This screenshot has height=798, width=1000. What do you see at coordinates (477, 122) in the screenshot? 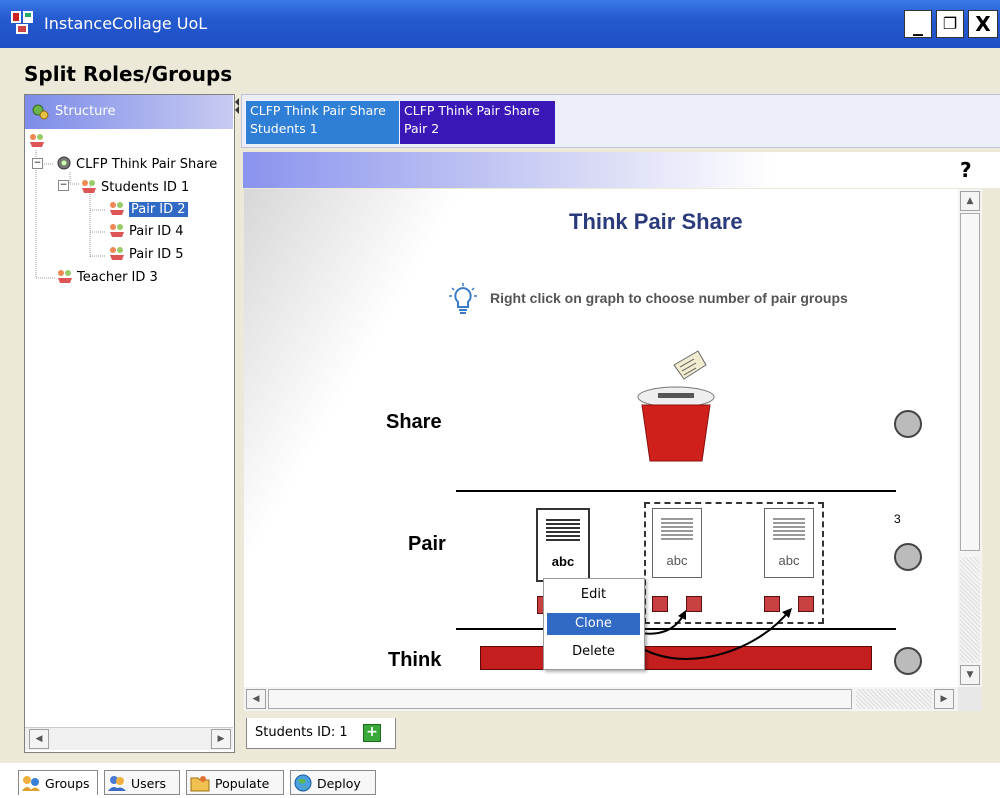
I see `tab-pair-2: CLFP Think Pair Share Pair 2` at bounding box center [477, 122].